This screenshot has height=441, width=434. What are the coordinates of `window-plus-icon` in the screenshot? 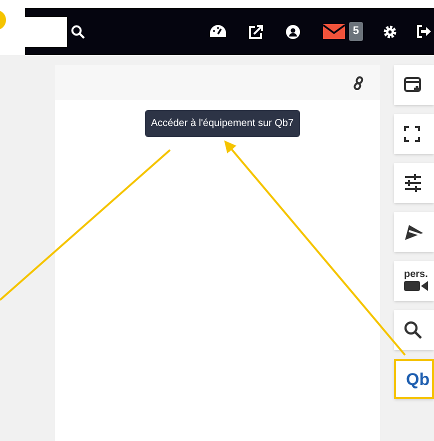 It's located at (413, 85).